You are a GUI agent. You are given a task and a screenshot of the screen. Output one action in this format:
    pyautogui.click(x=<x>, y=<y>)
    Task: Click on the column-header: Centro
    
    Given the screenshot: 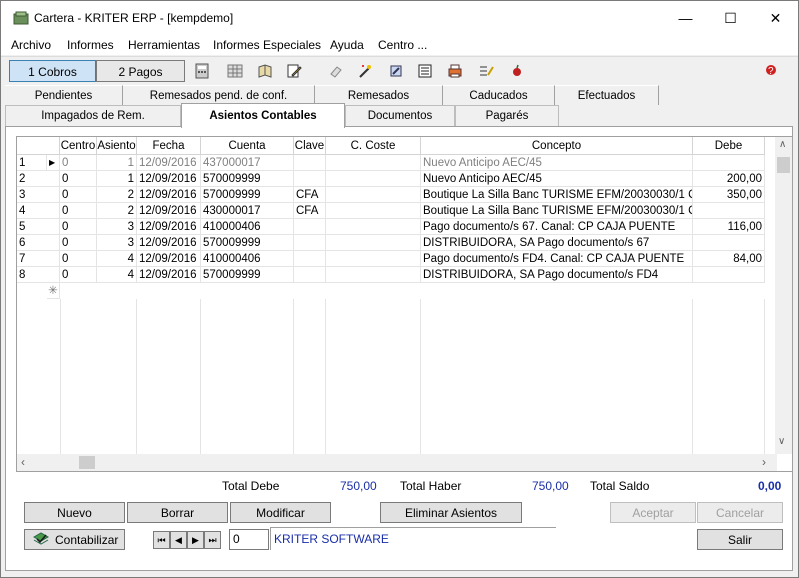 What is the action you would take?
    pyautogui.click(x=78, y=146)
    